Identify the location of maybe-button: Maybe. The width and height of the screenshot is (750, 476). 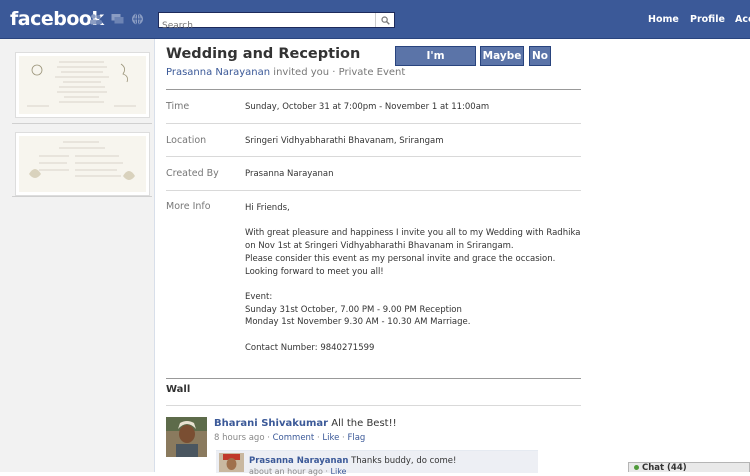
(502, 56).